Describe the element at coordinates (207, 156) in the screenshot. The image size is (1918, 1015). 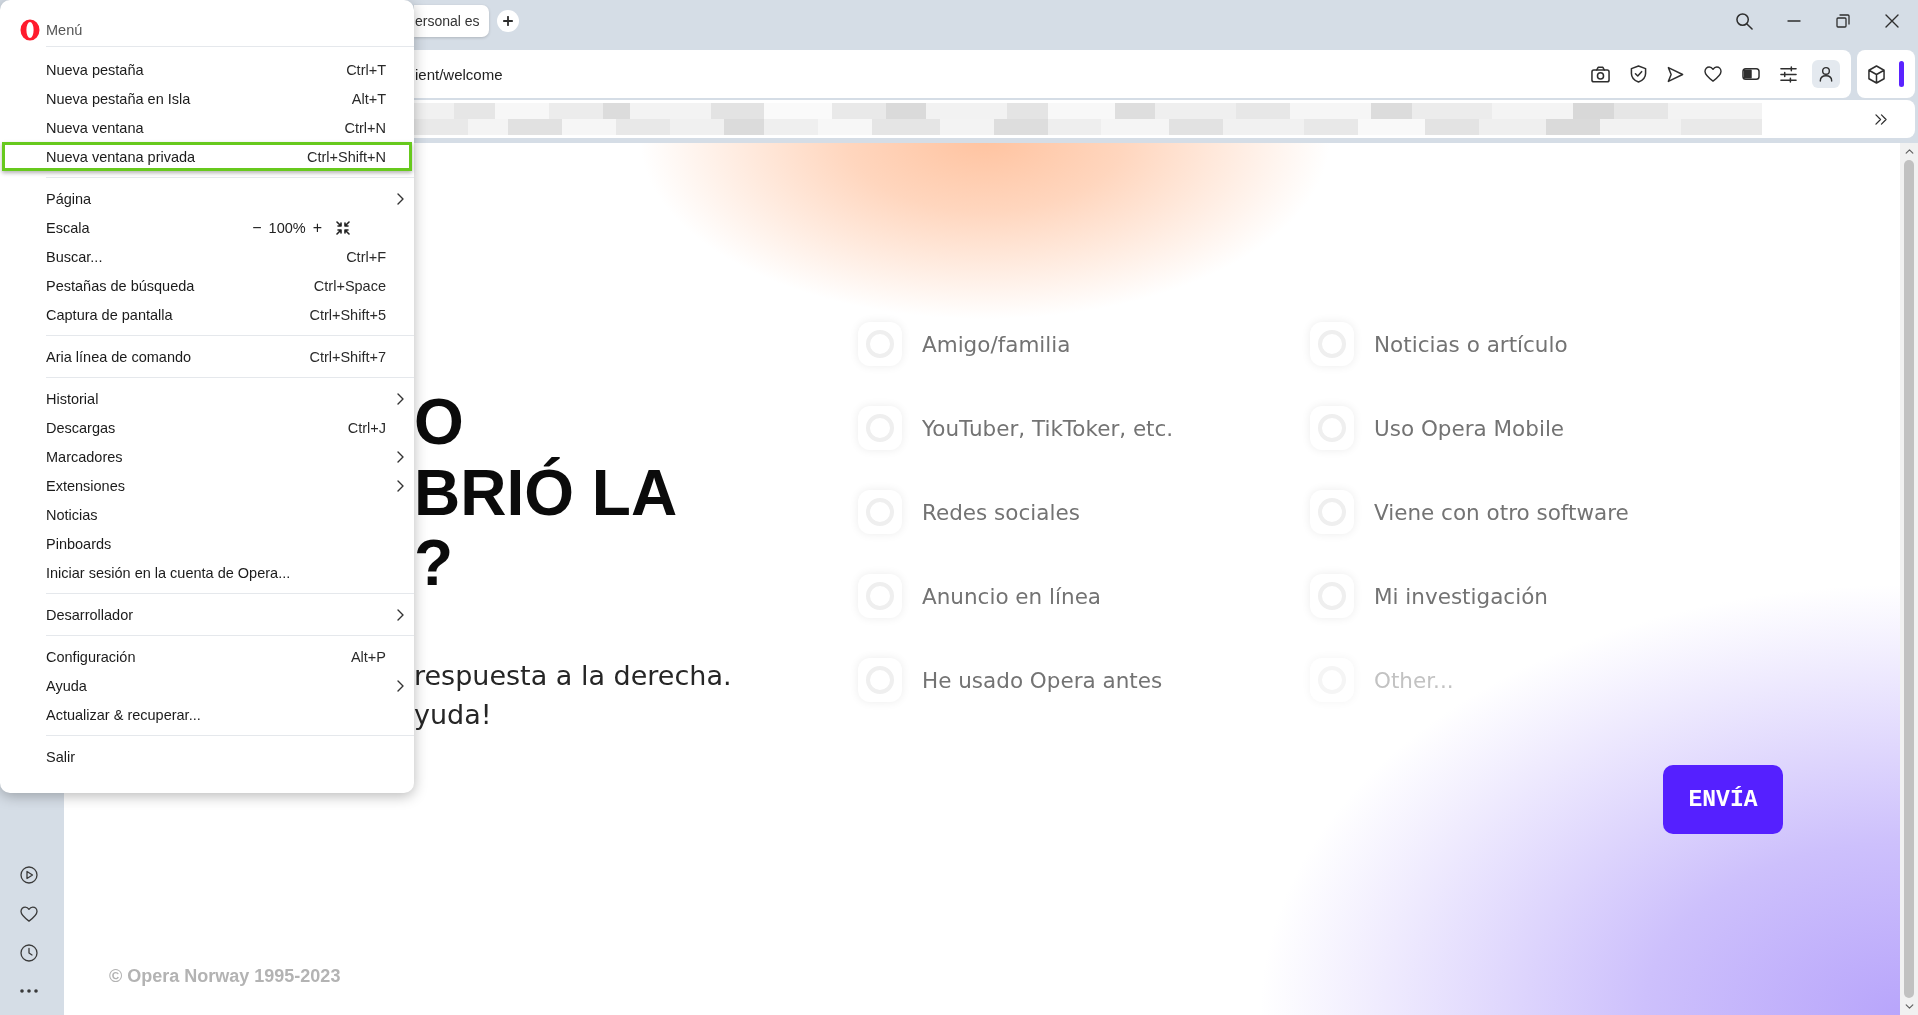
I see `menu-item: Nueva ventana privada Ctrl+Shift+N` at that location.